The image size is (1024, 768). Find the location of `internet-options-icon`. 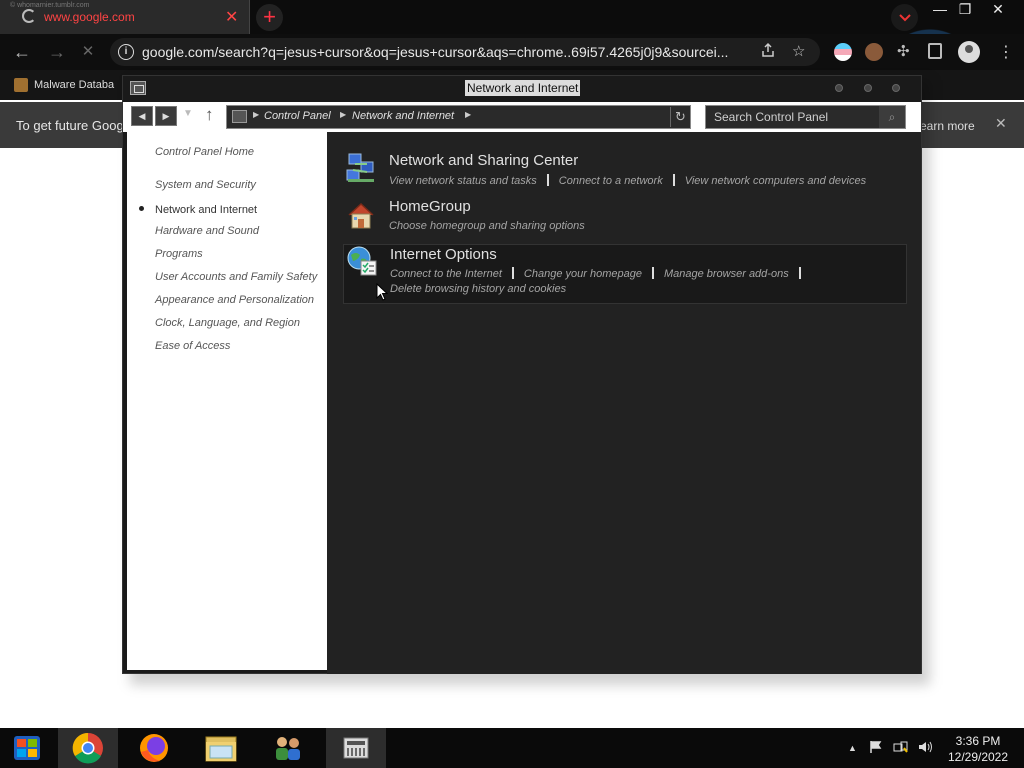

internet-options-icon is located at coordinates (362, 261).